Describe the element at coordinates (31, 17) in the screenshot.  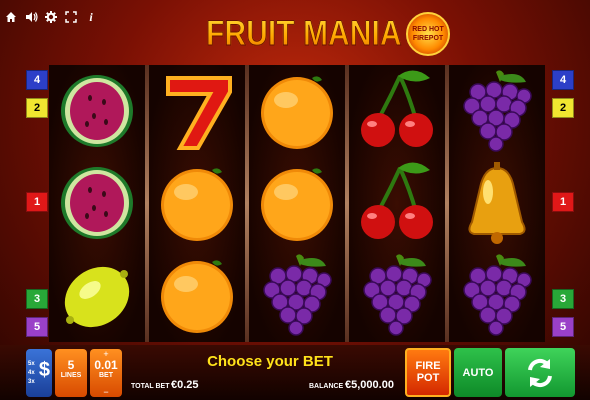
I see `sound-icon` at that location.